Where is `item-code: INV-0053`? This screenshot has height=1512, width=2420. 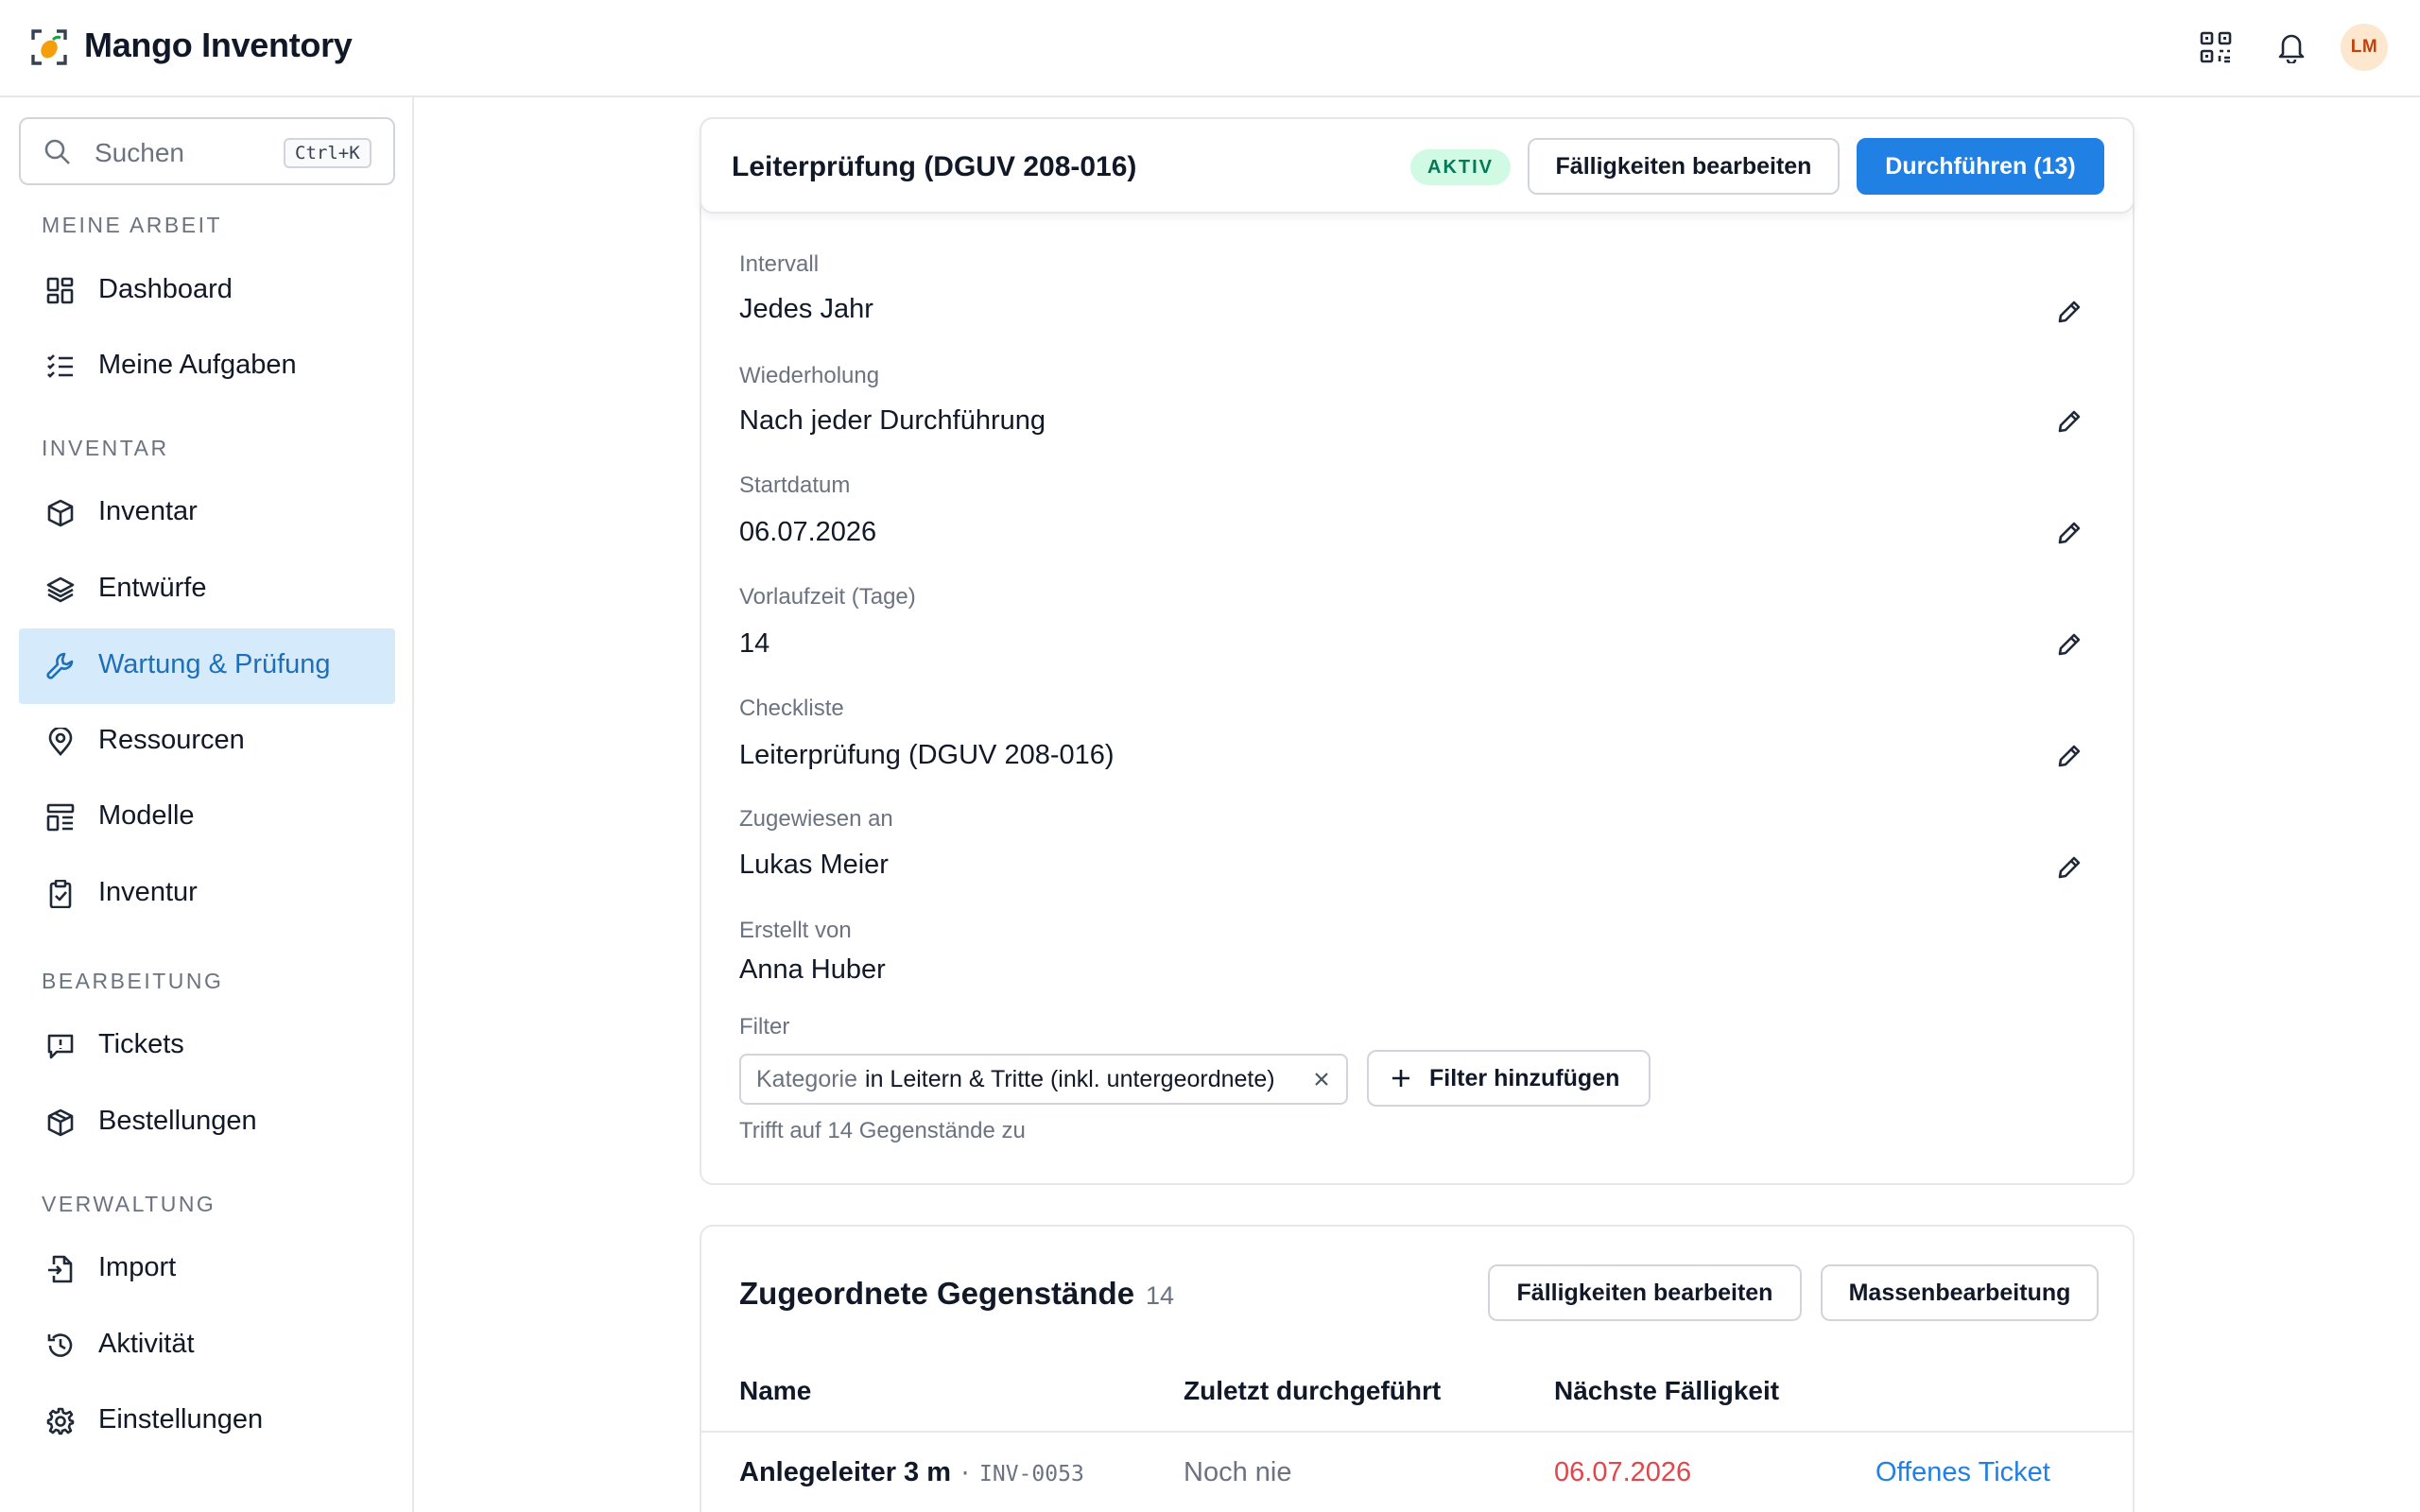 item-code: INV-0053 is located at coordinates (1032, 1474).